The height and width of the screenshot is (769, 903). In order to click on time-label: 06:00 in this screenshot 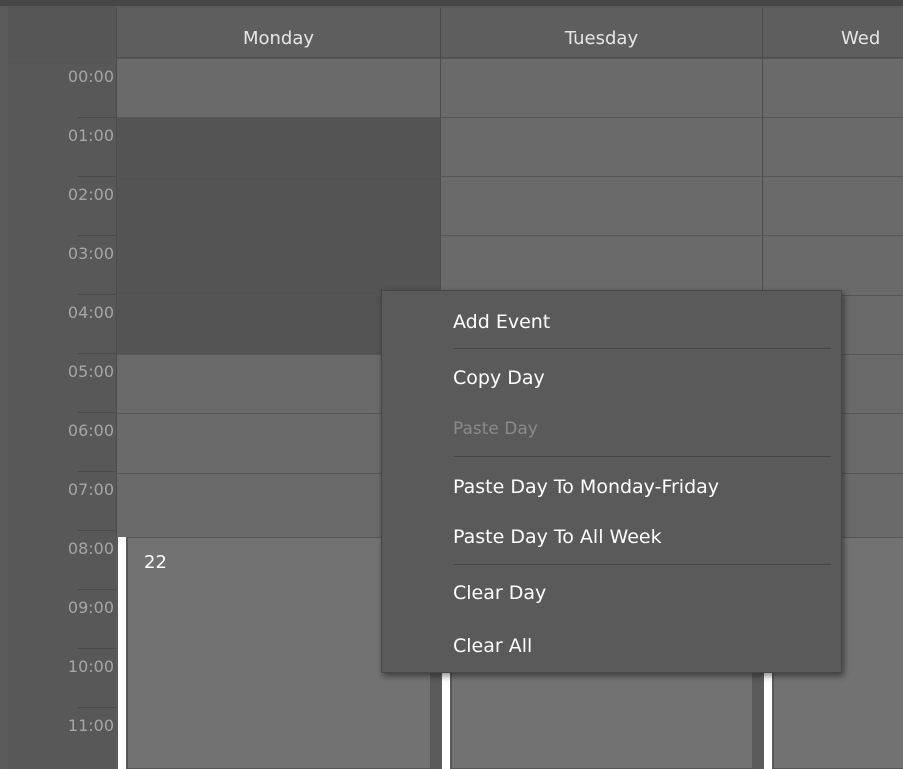, I will do `click(90, 430)`.